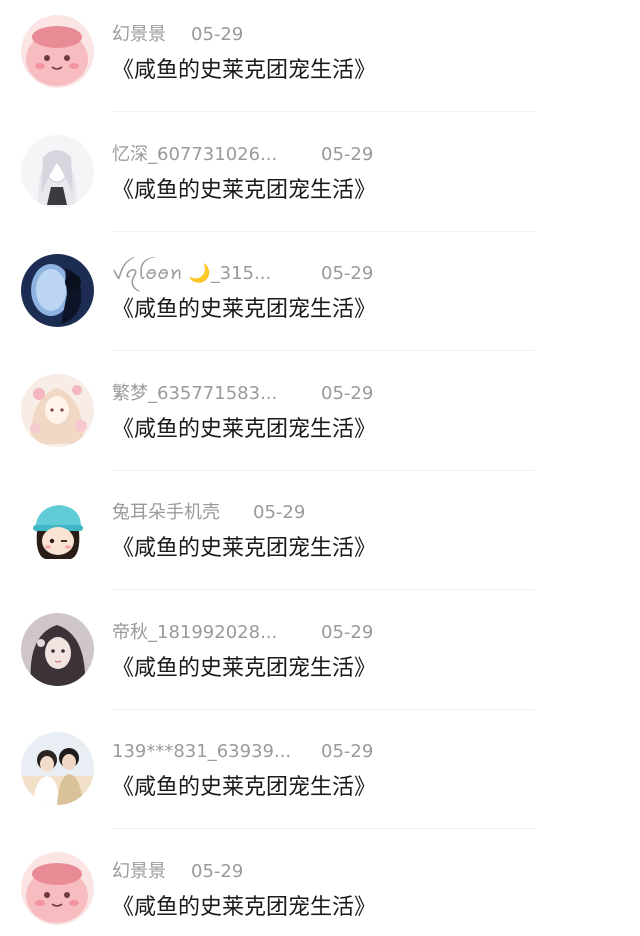 The image size is (640, 936). What do you see at coordinates (57, 529) in the screenshot?
I see `cartoon-hat-girl-avatar` at bounding box center [57, 529].